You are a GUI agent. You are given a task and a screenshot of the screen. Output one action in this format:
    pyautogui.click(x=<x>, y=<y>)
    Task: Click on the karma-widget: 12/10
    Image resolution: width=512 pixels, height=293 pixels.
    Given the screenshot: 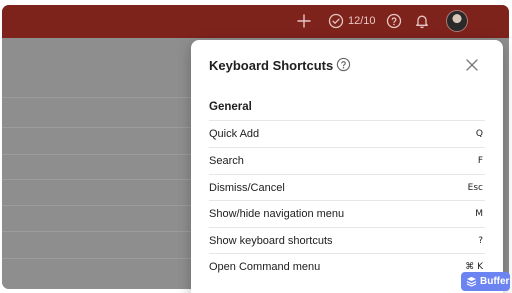 What is the action you would take?
    pyautogui.click(x=352, y=21)
    